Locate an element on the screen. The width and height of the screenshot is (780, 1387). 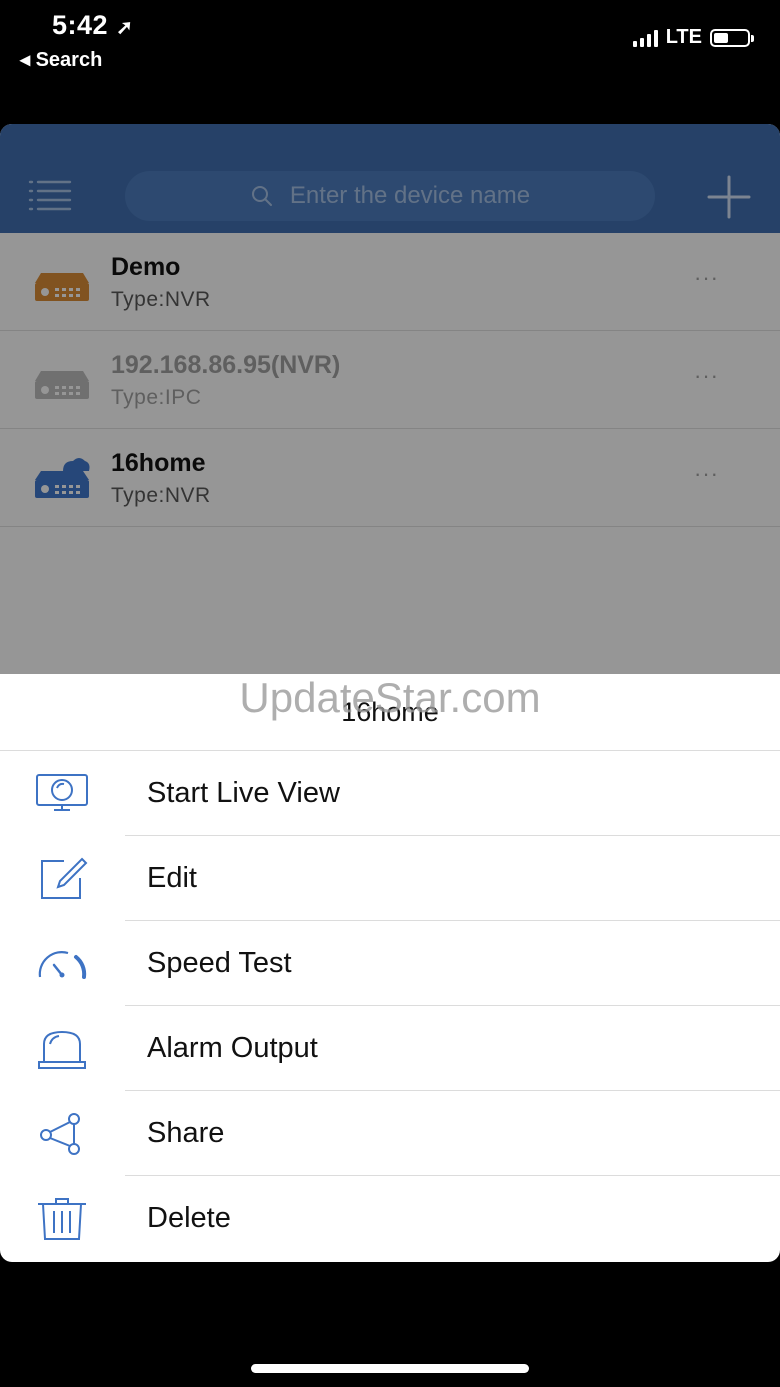
back-to-search-link: ◂ Search is located at coordinates (61, 59).